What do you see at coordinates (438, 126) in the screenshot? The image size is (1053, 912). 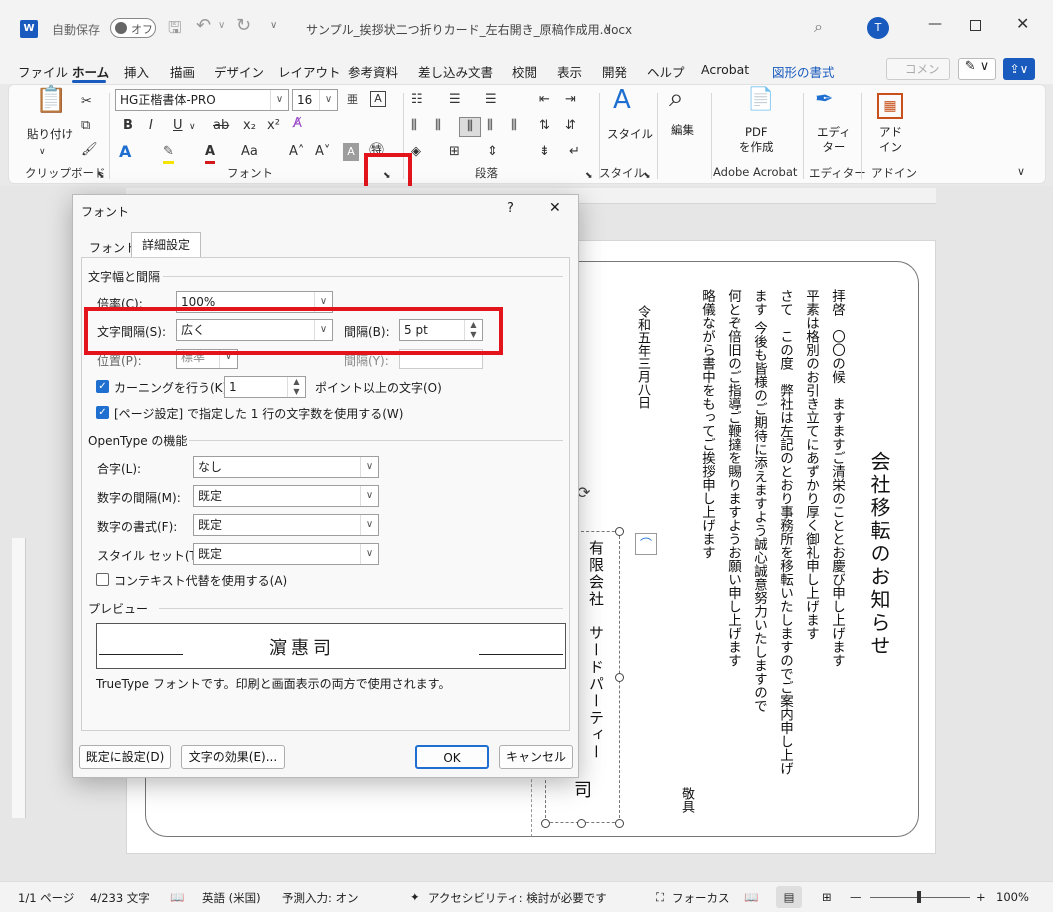 I see `align-middle-icon: ⫼` at bounding box center [438, 126].